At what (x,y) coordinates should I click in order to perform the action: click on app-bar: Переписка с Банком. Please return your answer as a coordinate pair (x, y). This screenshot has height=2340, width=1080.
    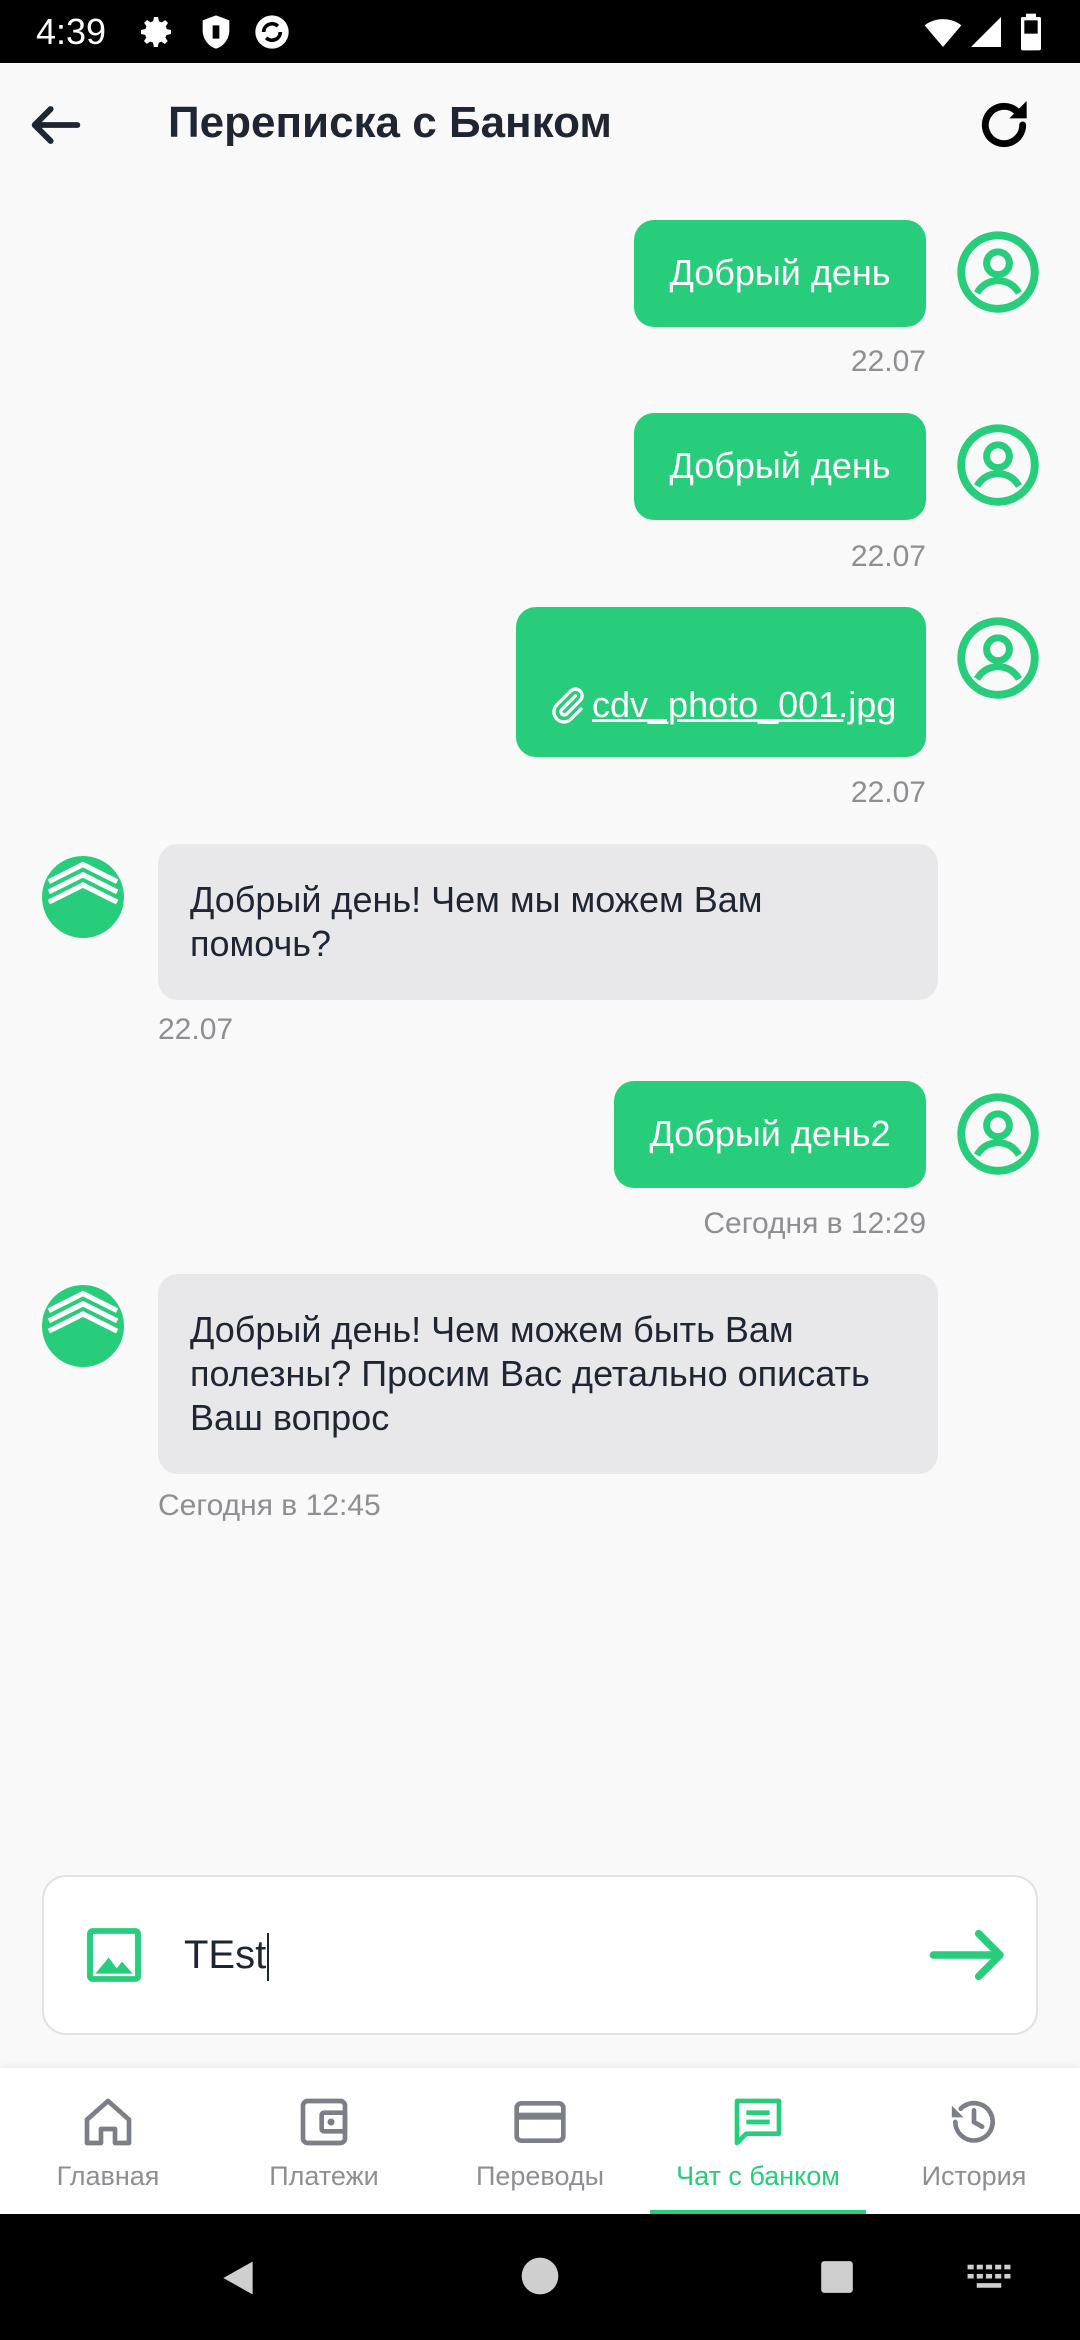
    Looking at the image, I should click on (540, 121).